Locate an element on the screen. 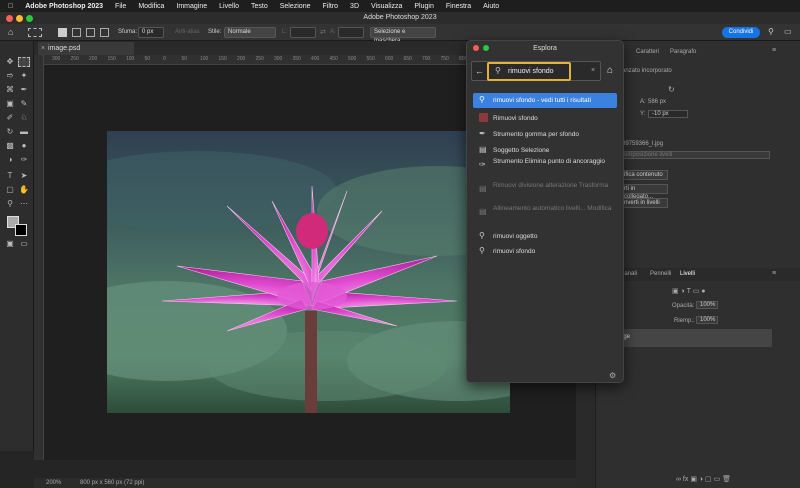 The image size is (800, 488). ruler-tick-label: 350 is located at coordinates (296, 59).